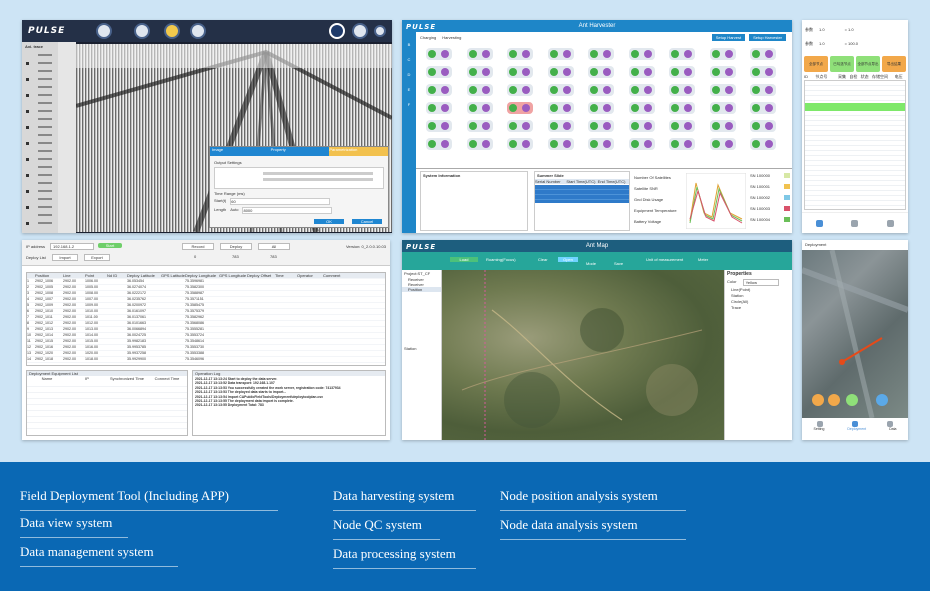  What do you see at coordinates (274, 246) in the screenshot?
I see `all-button: All` at bounding box center [274, 246].